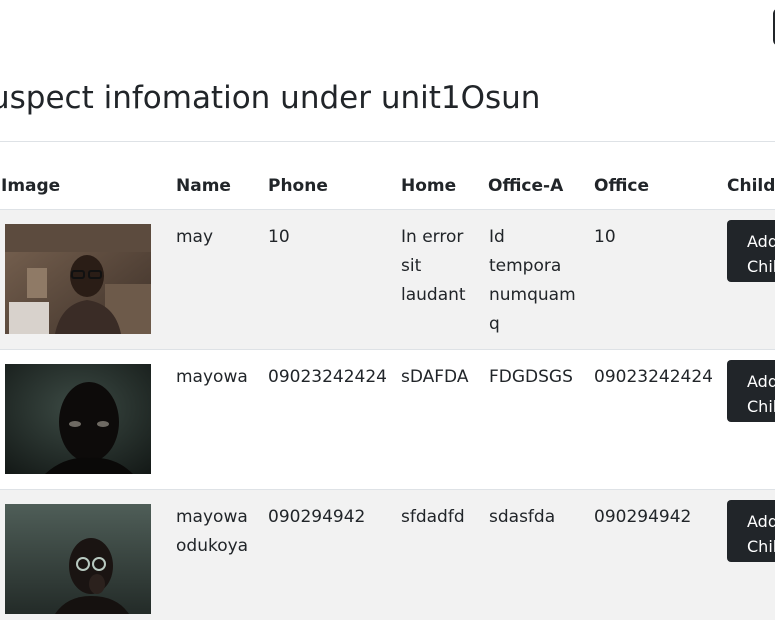  I want to click on cell-office: 090294942, so click(643, 517).